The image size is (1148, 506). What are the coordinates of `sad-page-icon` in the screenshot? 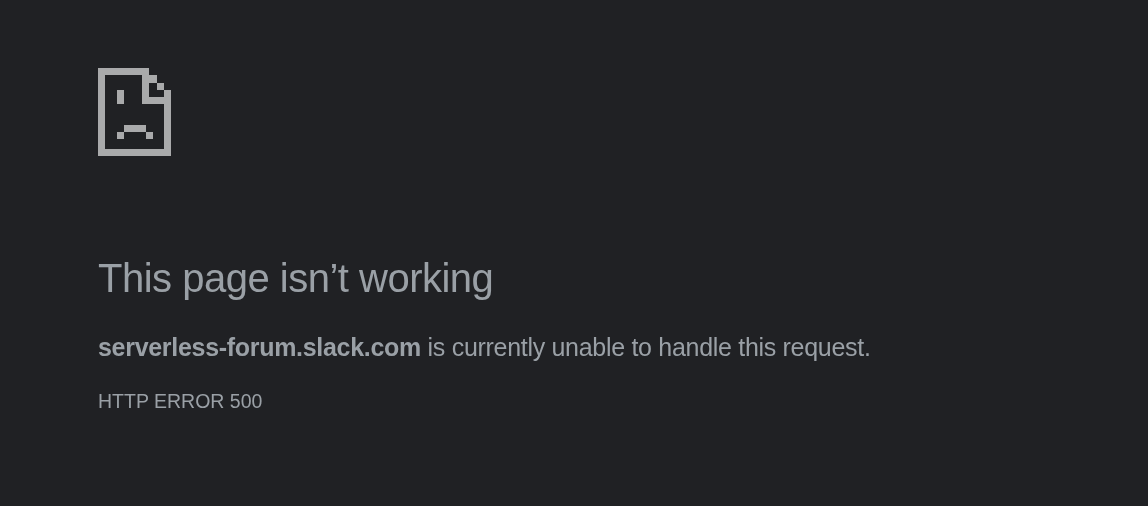 It's located at (134, 112).